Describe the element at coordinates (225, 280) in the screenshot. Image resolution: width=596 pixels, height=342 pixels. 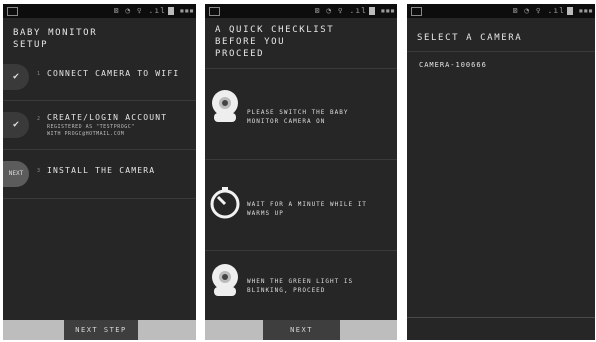
I see `camera-light-icon` at that location.